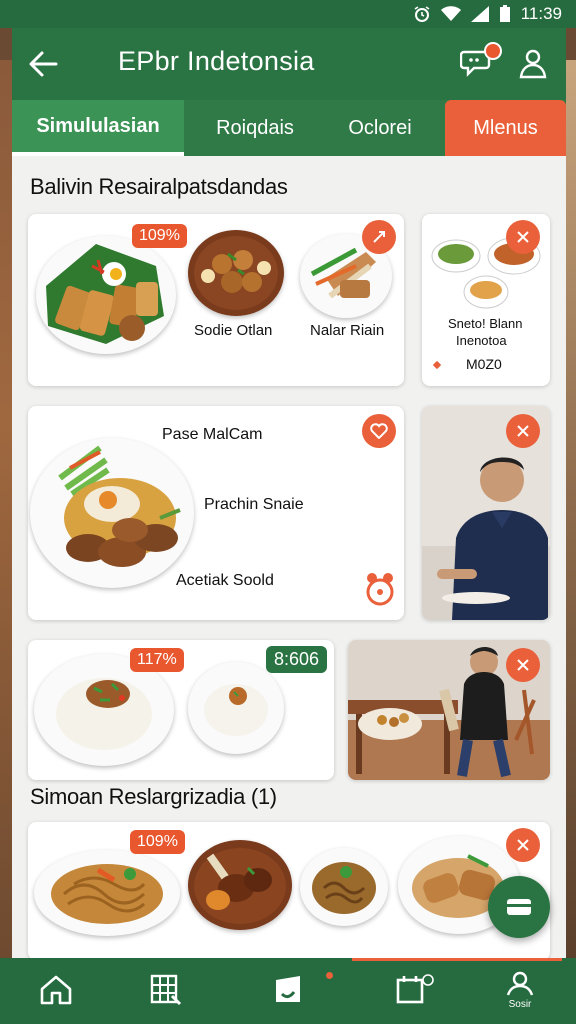  What do you see at coordinates (479, 14) in the screenshot?
I see `signal-icon` at bounding box center [479, 14].